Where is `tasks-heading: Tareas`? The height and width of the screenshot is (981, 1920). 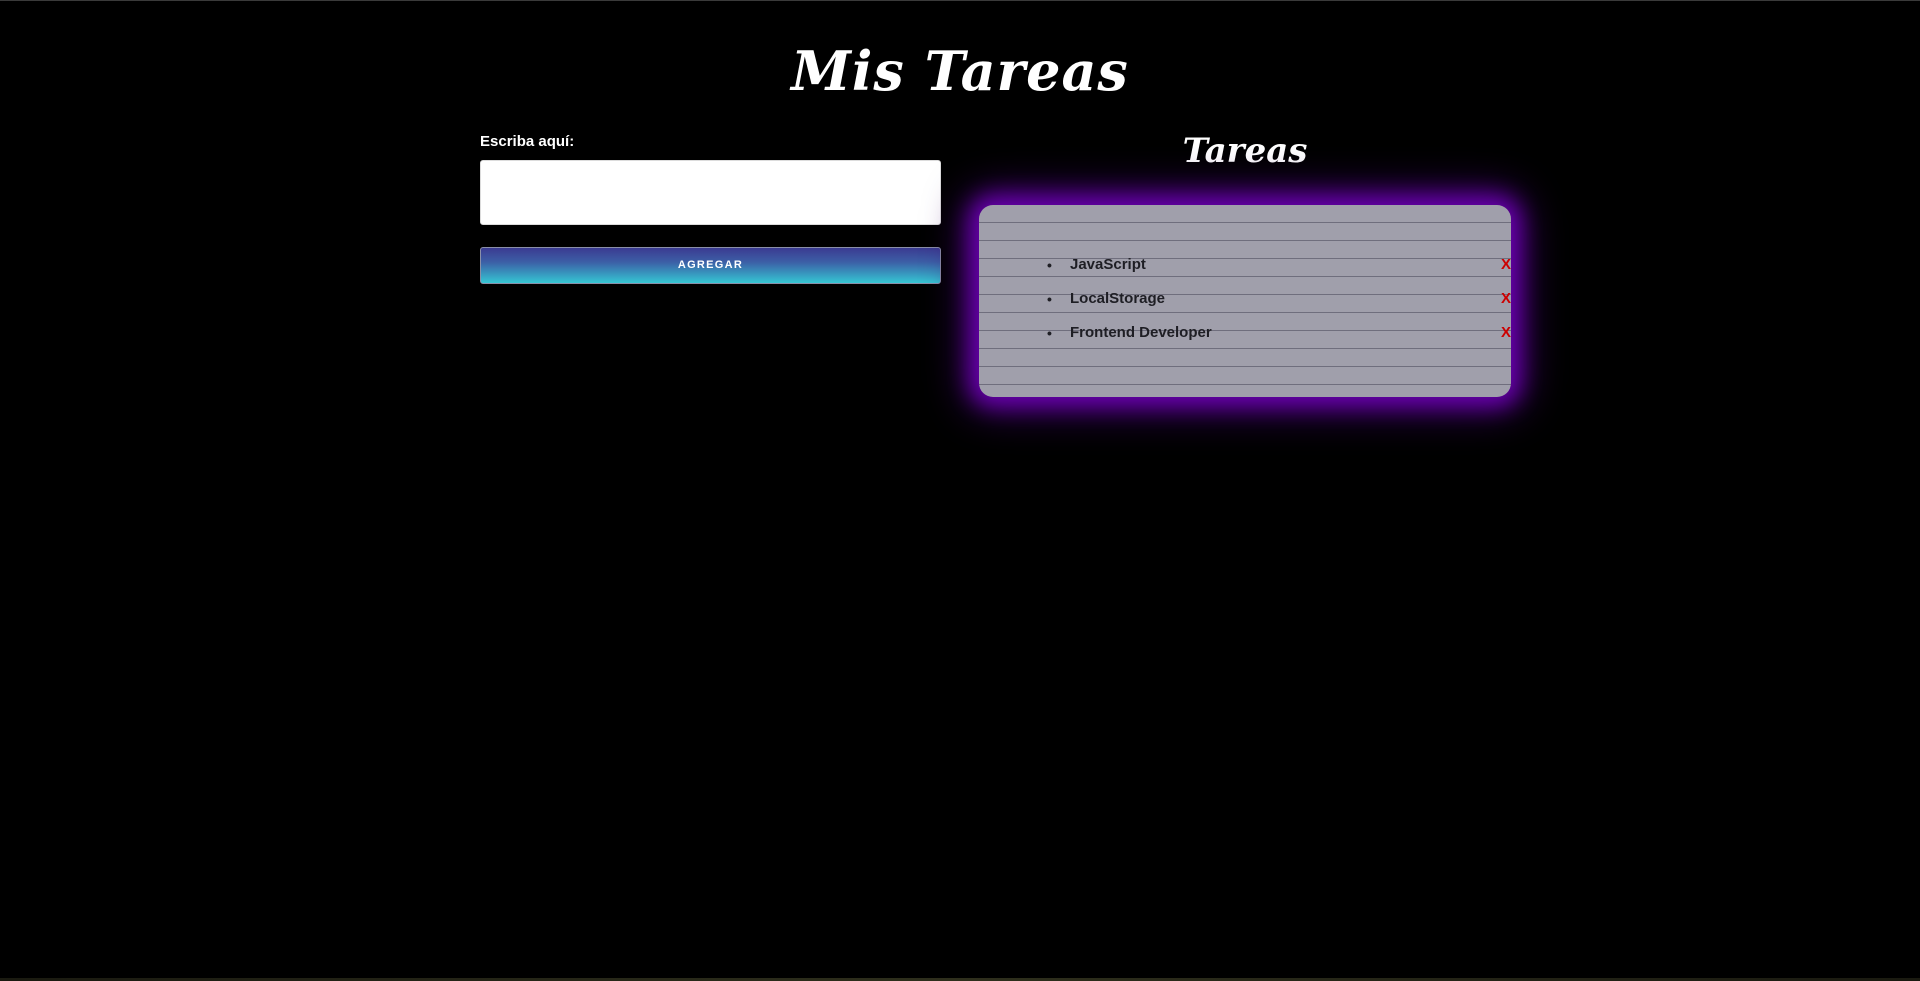 tasks-heading: Tareas is located at coordinates (1245, 151).